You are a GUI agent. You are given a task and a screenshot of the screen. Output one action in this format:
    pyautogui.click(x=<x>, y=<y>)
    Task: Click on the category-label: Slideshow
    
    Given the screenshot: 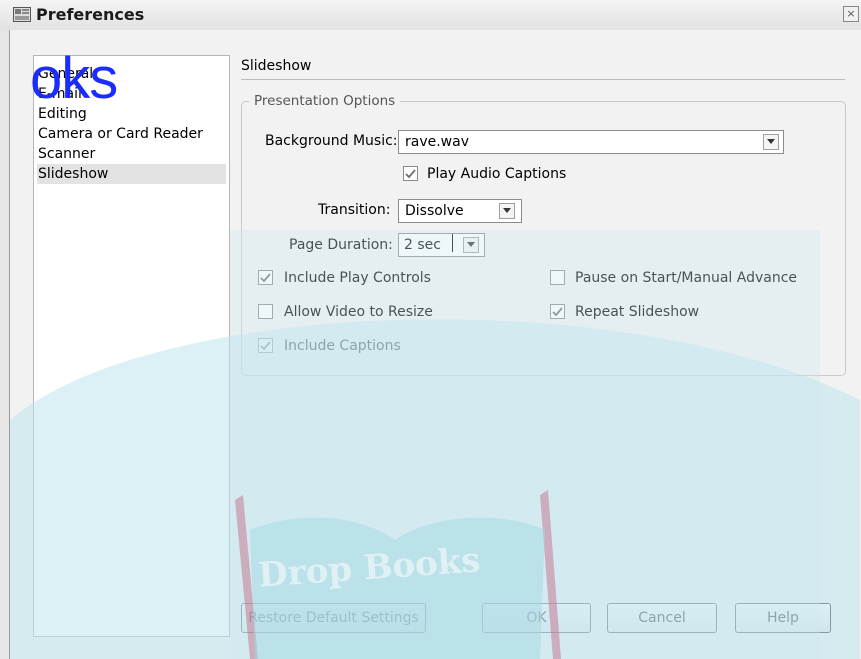 What is the action you would take?
    pyautogui.click(x=73, y=174)
    